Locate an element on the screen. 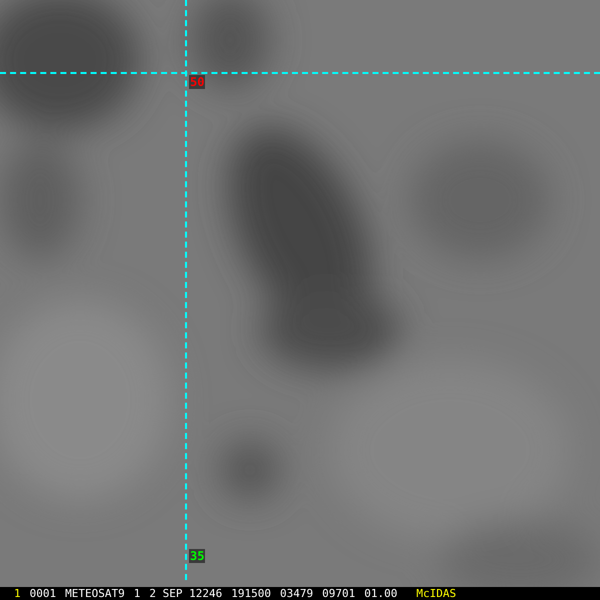  status-field: 0001 is located at coordinates (43, 593).